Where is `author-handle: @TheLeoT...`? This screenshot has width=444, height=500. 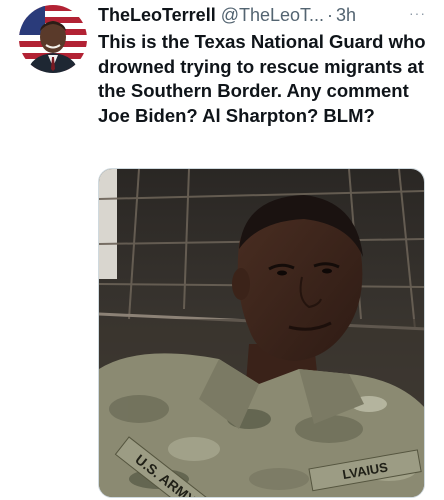 author-handle: @TheLeoT... is located at coordinates (272, 15).